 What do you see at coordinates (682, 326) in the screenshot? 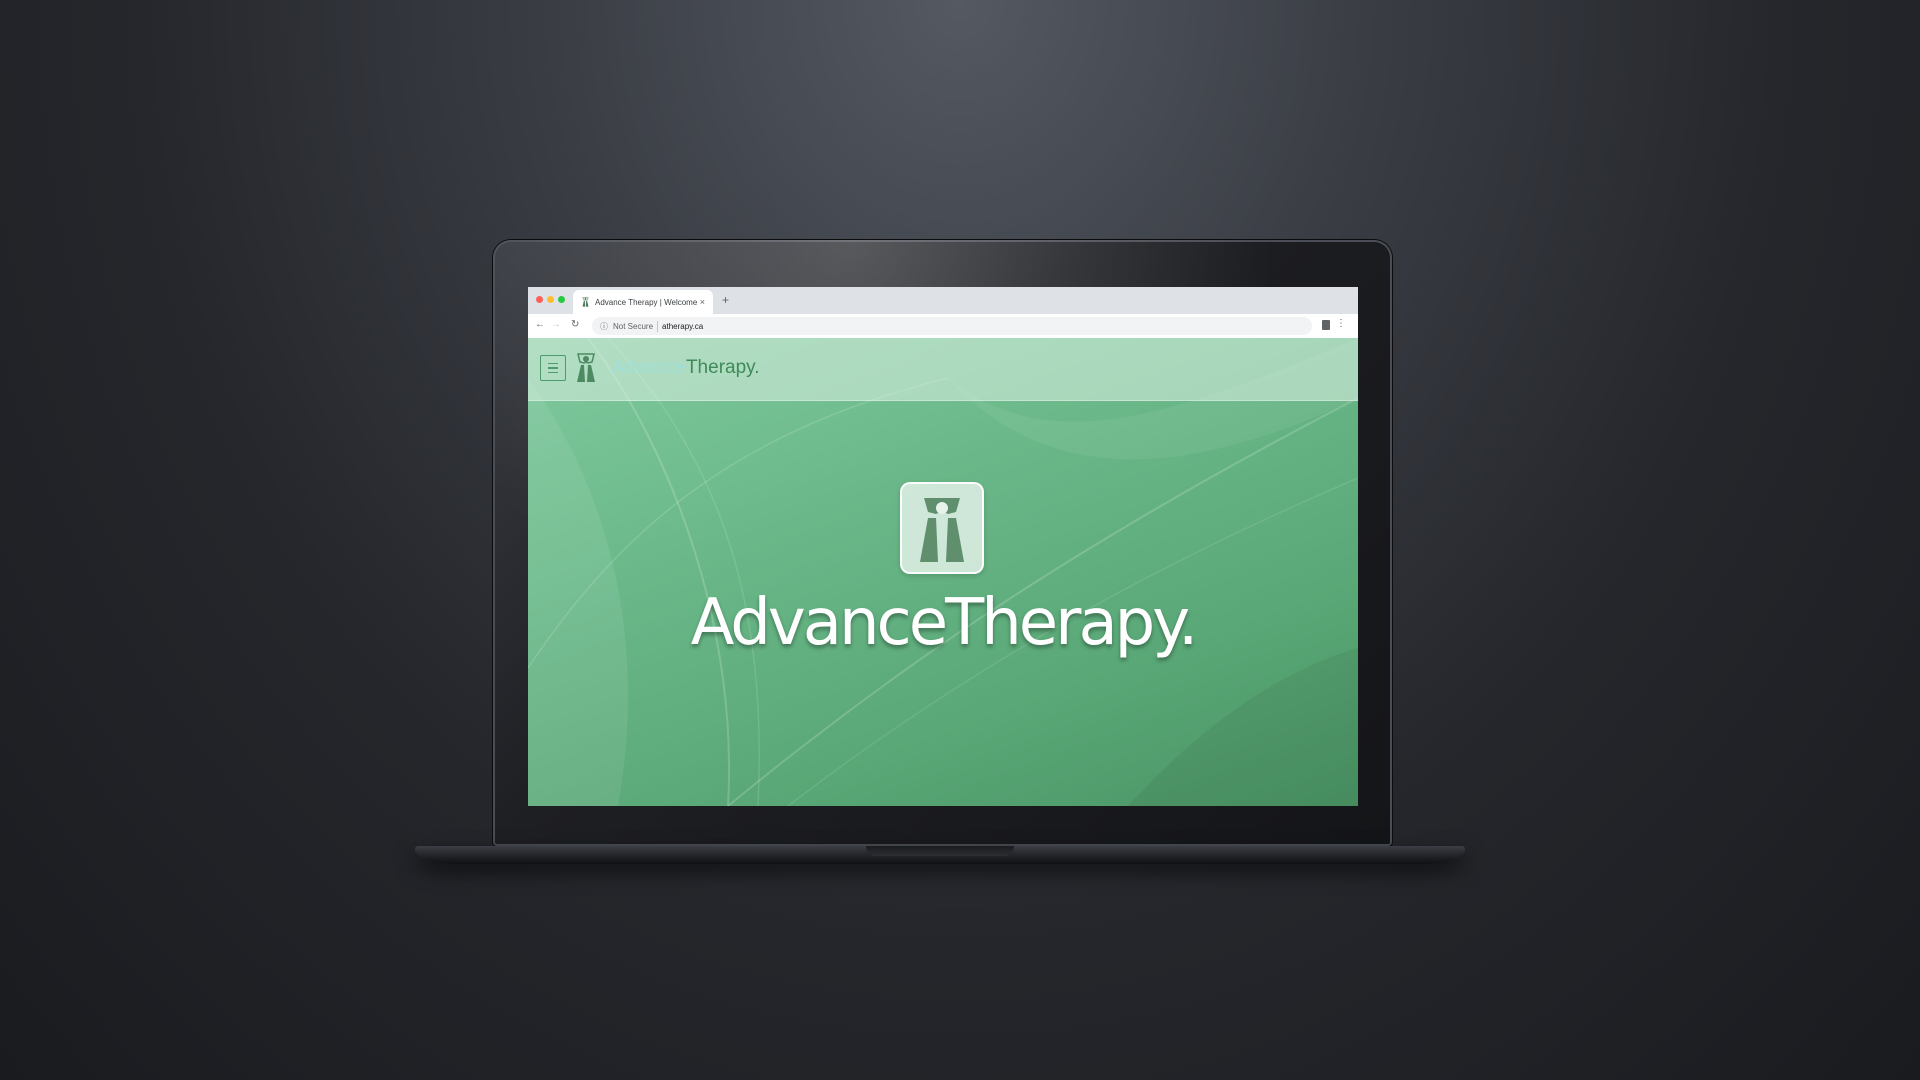
I see `url-text: atherapy.ca` at bounding box center [682, 326].